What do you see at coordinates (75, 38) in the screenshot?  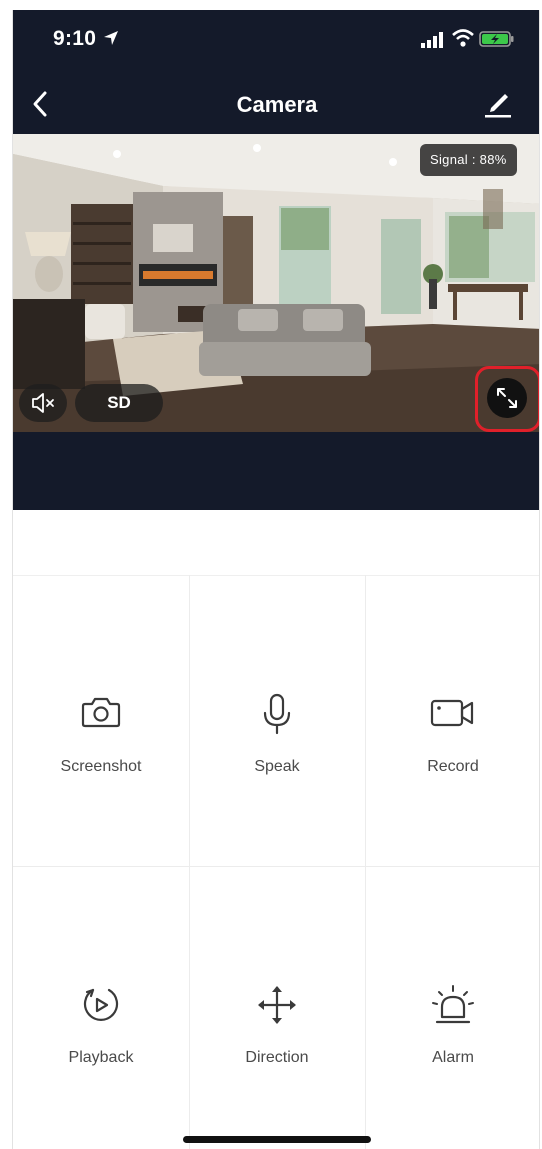 I see `status-time: 9:10` at bounding box center [75, 38].